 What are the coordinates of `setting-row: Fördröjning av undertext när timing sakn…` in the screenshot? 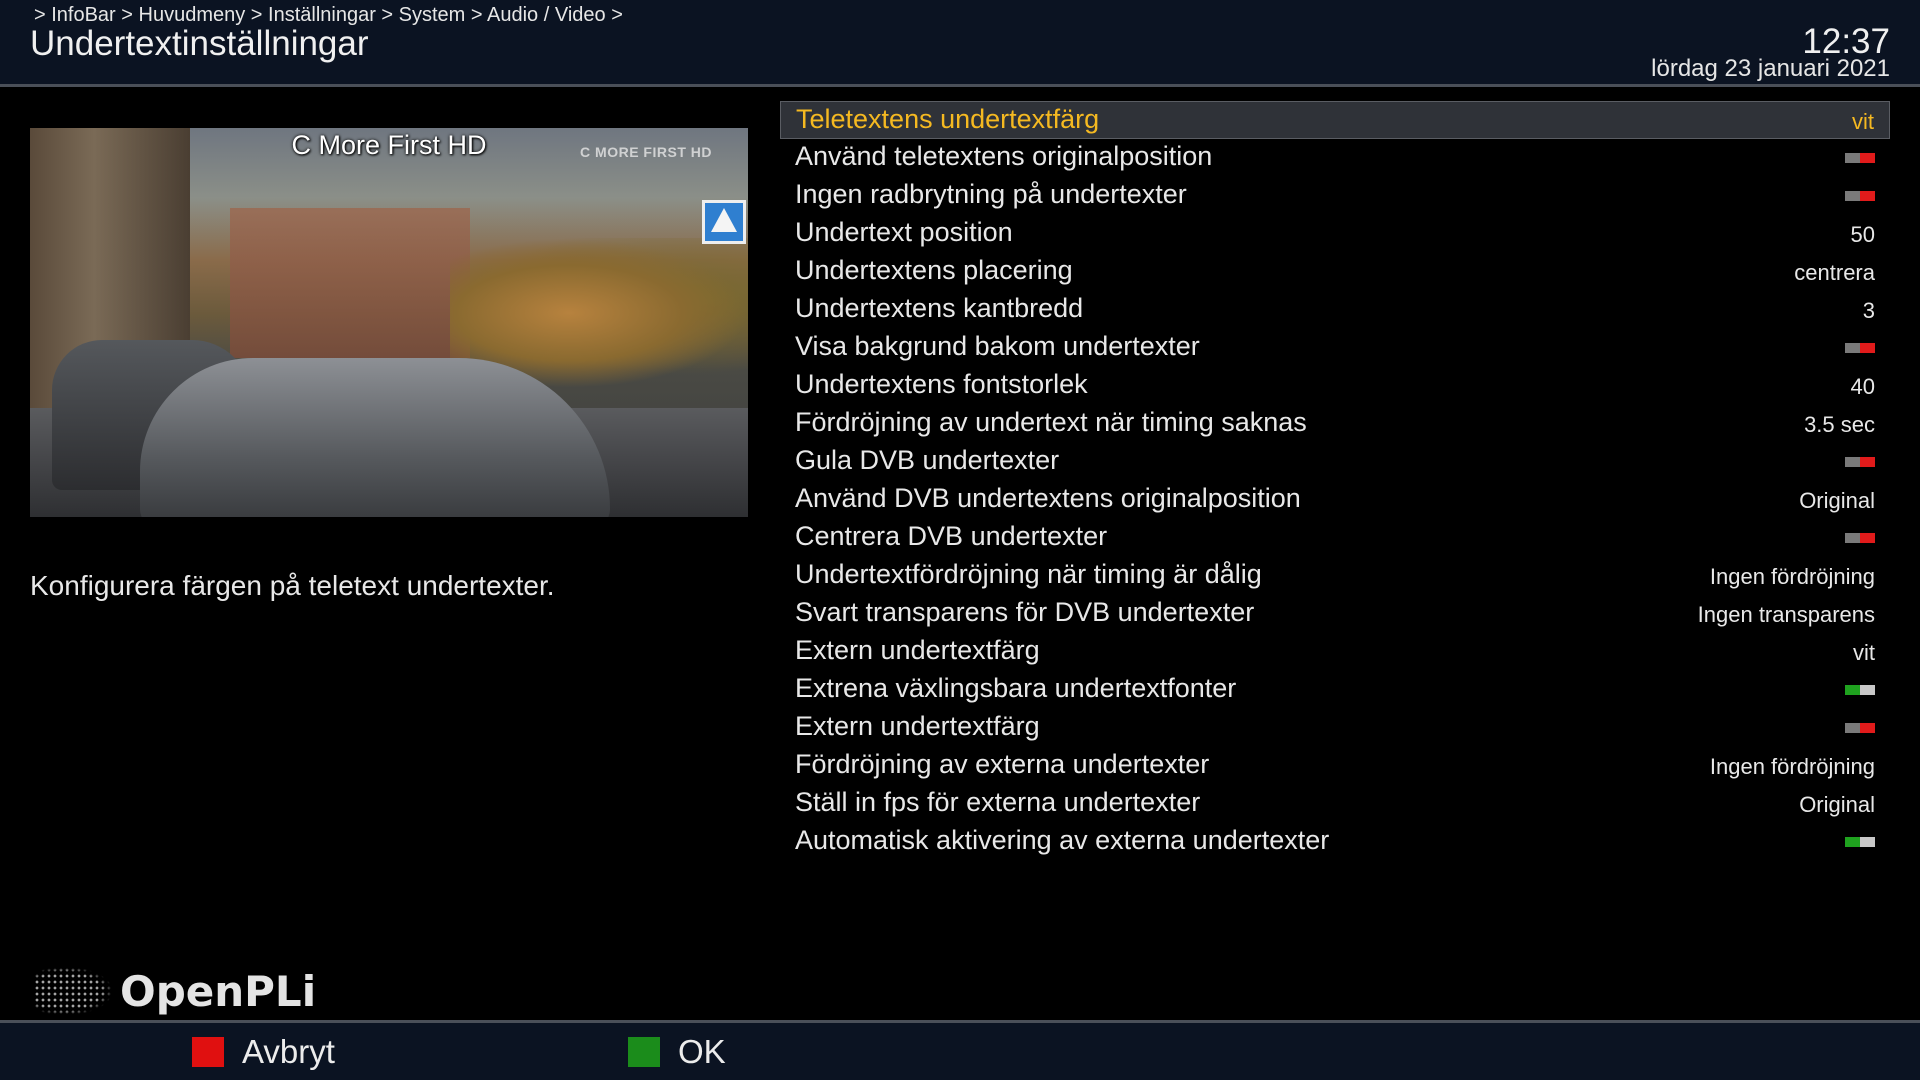 It's located at (1335, 424).